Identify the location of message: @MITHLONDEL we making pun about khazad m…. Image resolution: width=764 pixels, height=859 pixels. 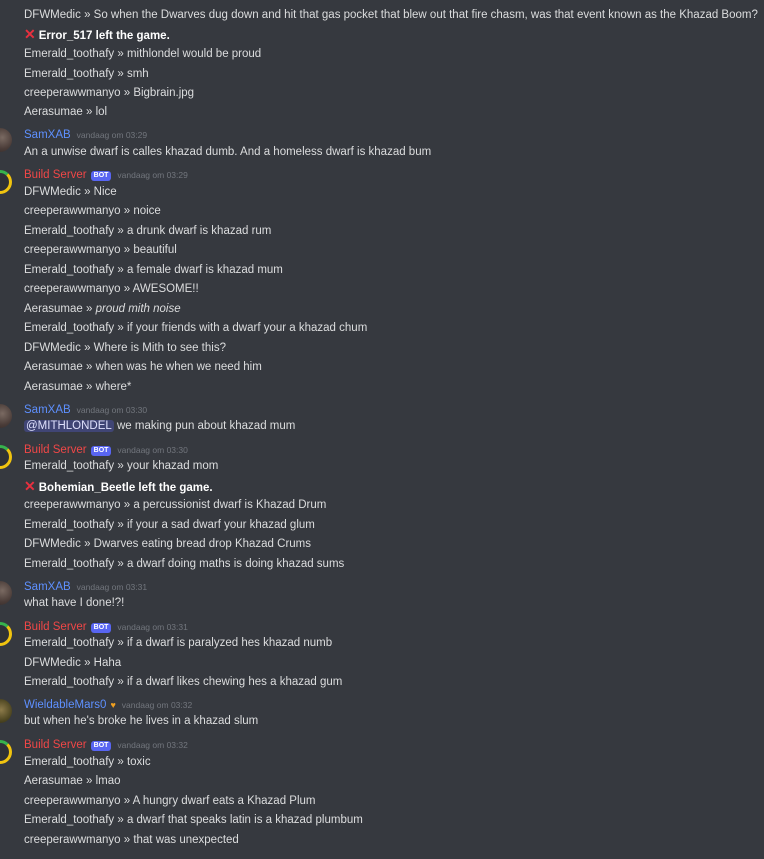
(160, 426).